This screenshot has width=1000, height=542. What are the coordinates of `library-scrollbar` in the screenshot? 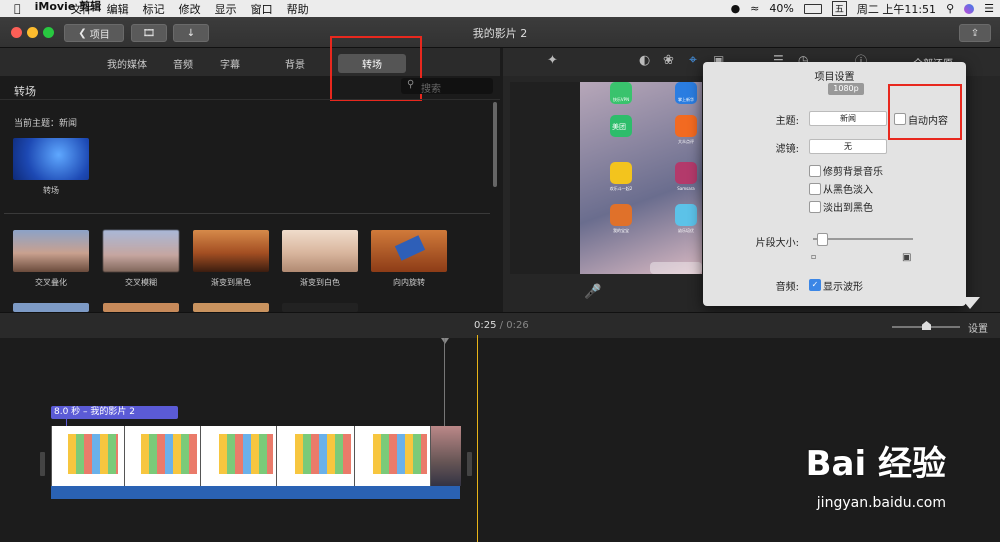 It's located at (495, 144).